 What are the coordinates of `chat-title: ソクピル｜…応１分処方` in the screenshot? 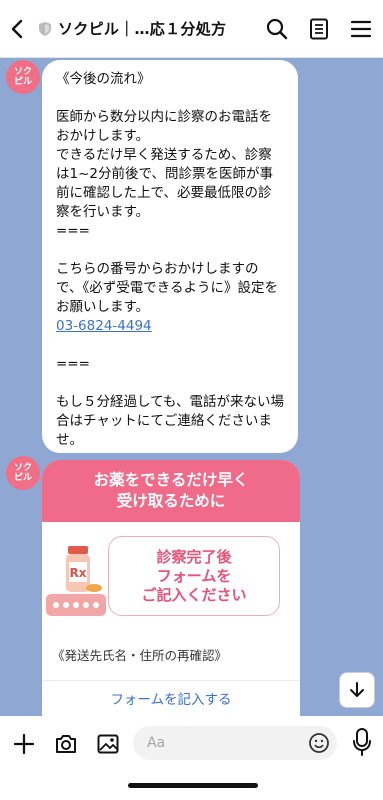 It's located at (142, 29).